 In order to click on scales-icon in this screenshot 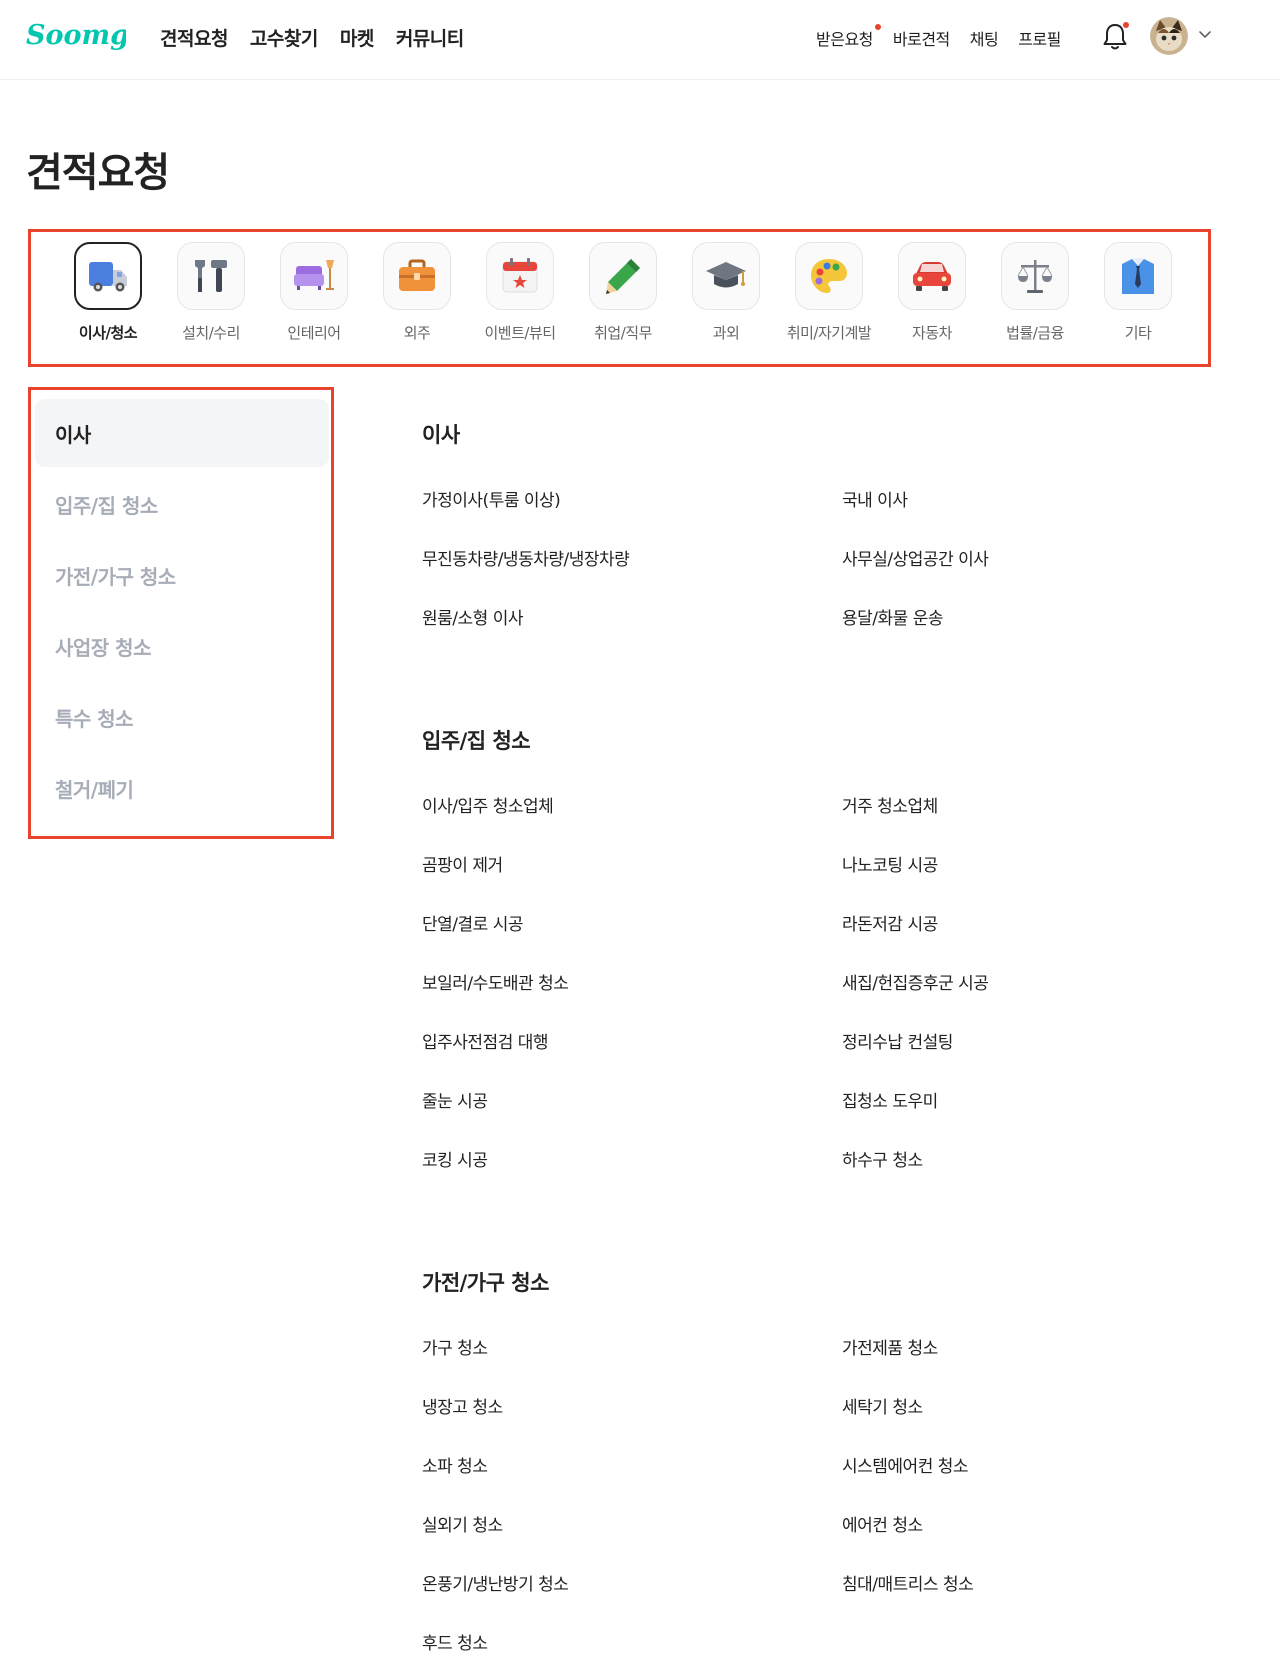, I will do `click(1035, 276)`.